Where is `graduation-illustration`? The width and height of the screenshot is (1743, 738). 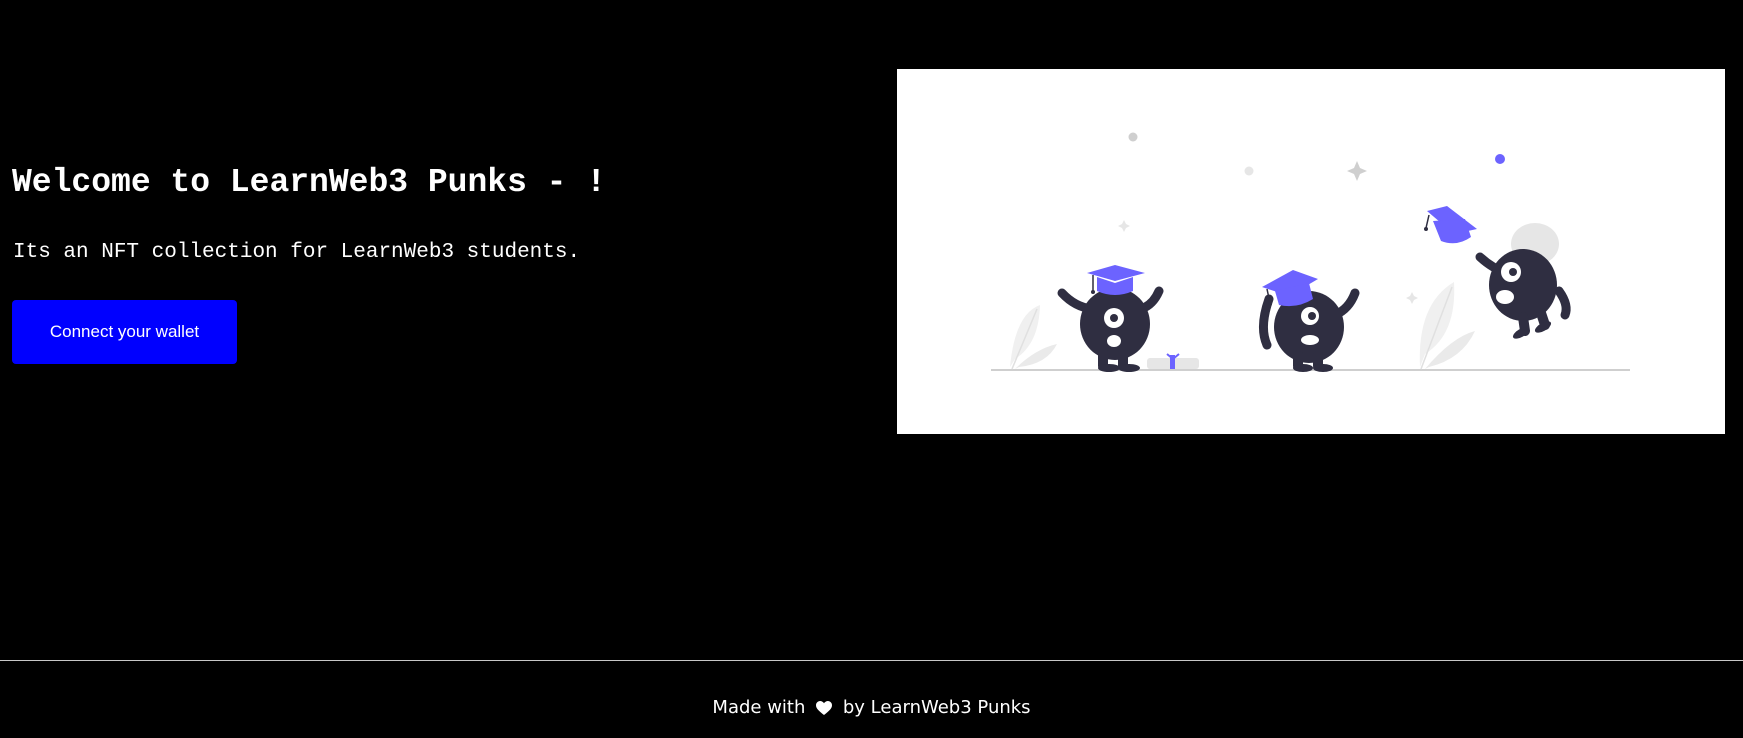
graduation-illustration is located at coordinates (1310, 252).